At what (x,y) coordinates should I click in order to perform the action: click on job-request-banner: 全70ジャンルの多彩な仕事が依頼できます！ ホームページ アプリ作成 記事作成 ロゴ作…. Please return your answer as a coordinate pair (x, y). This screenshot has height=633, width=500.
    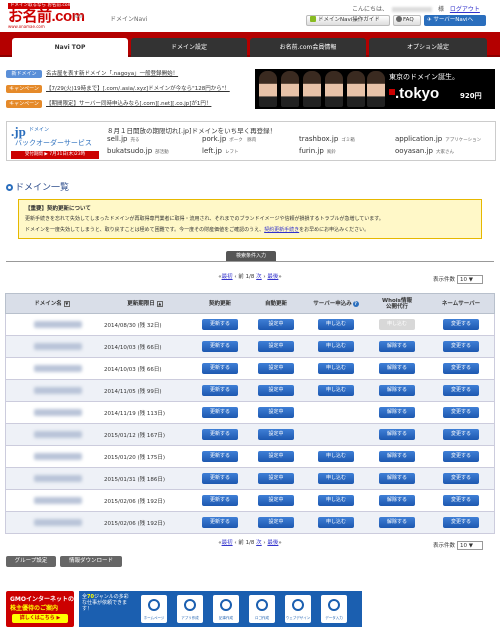
    Looking at the image, I should click on (220, 609).